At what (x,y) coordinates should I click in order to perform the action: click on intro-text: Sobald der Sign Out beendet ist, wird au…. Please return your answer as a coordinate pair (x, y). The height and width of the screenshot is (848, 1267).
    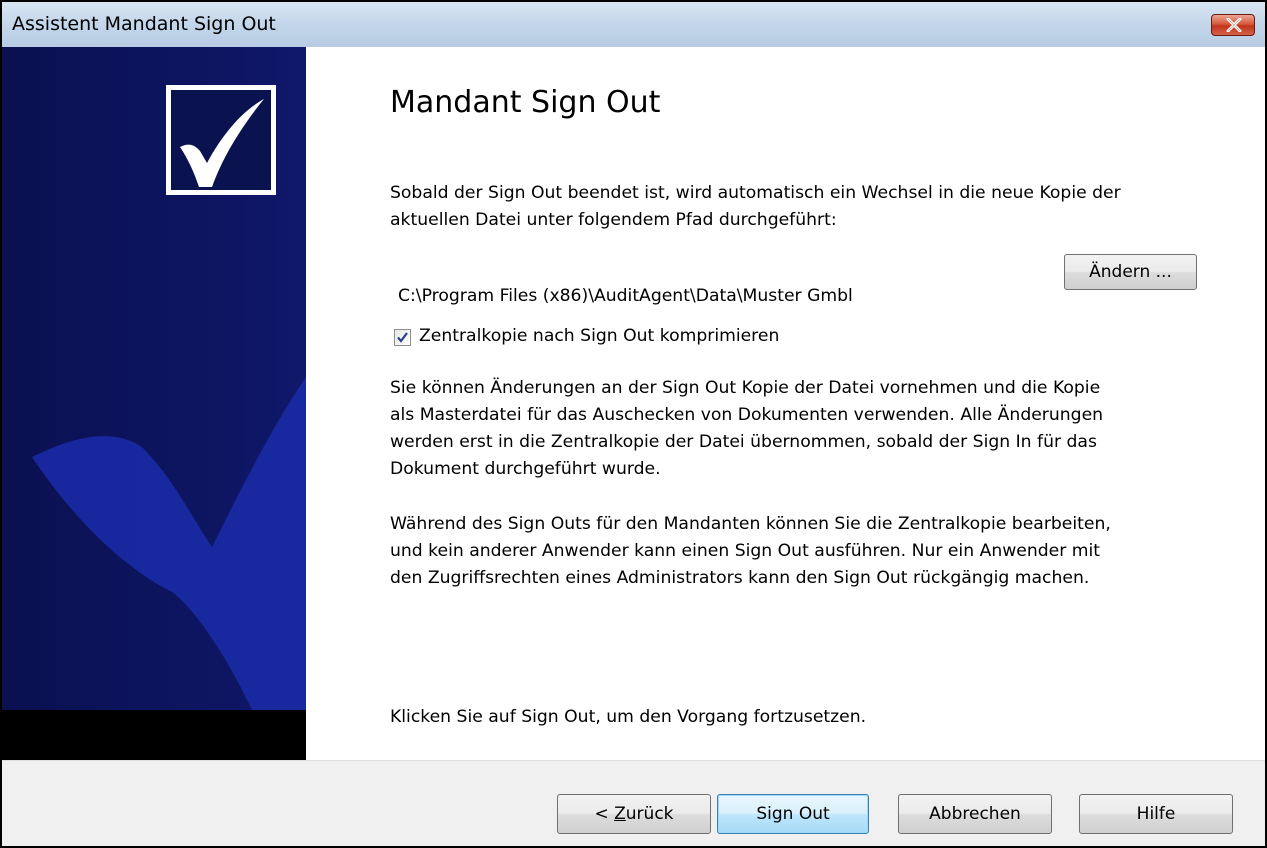
    Looking at the image, I should click on (755, 206).